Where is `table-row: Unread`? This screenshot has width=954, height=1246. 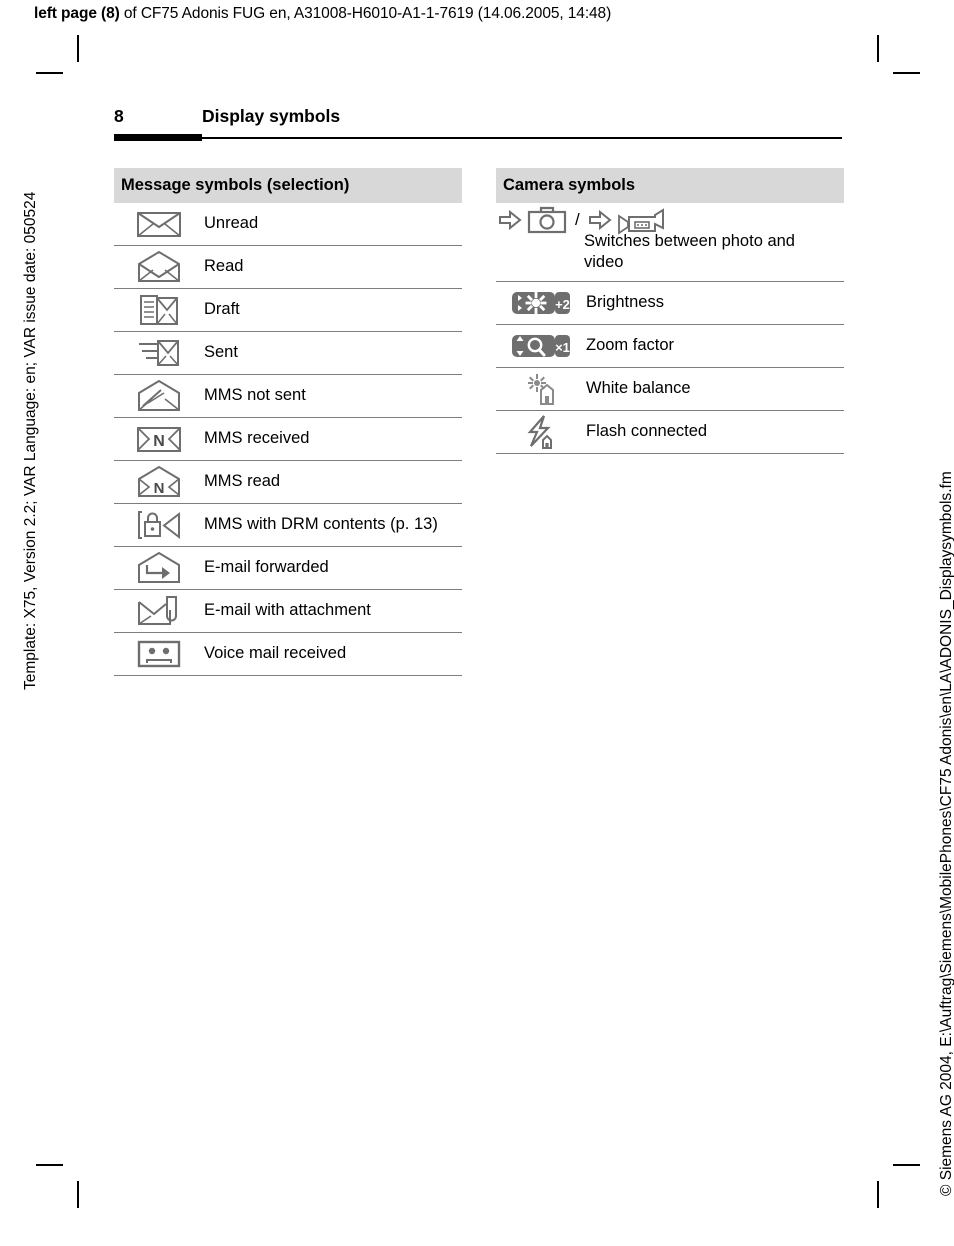 table-row: Unread is located at coordinates (288, 225).